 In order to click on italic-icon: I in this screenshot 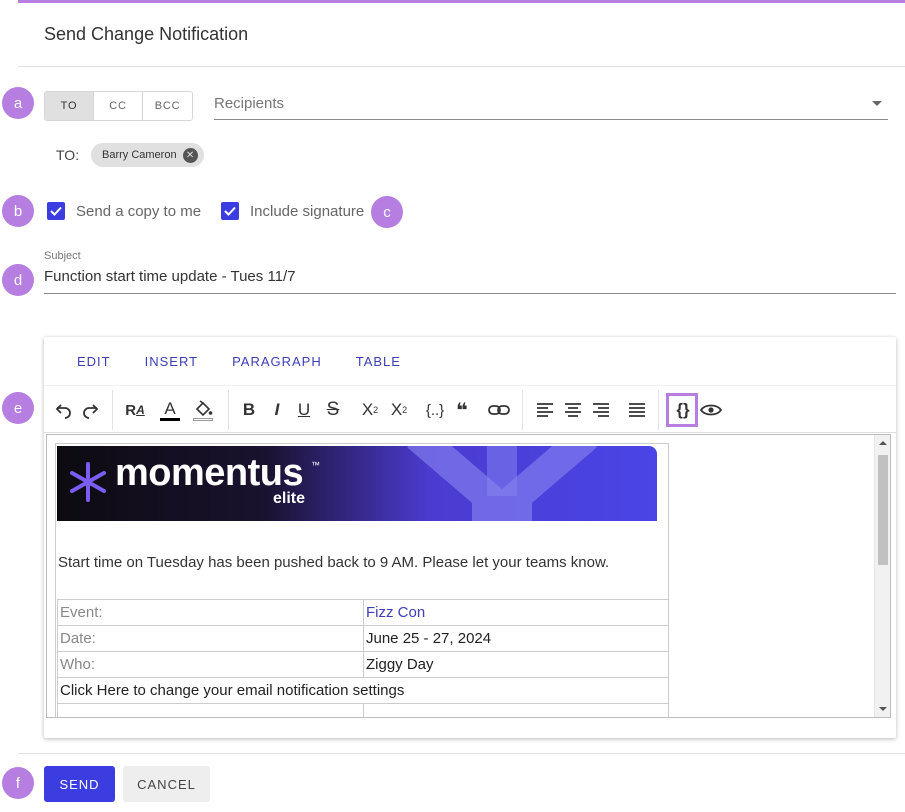, I will do `click(277, 410)`.